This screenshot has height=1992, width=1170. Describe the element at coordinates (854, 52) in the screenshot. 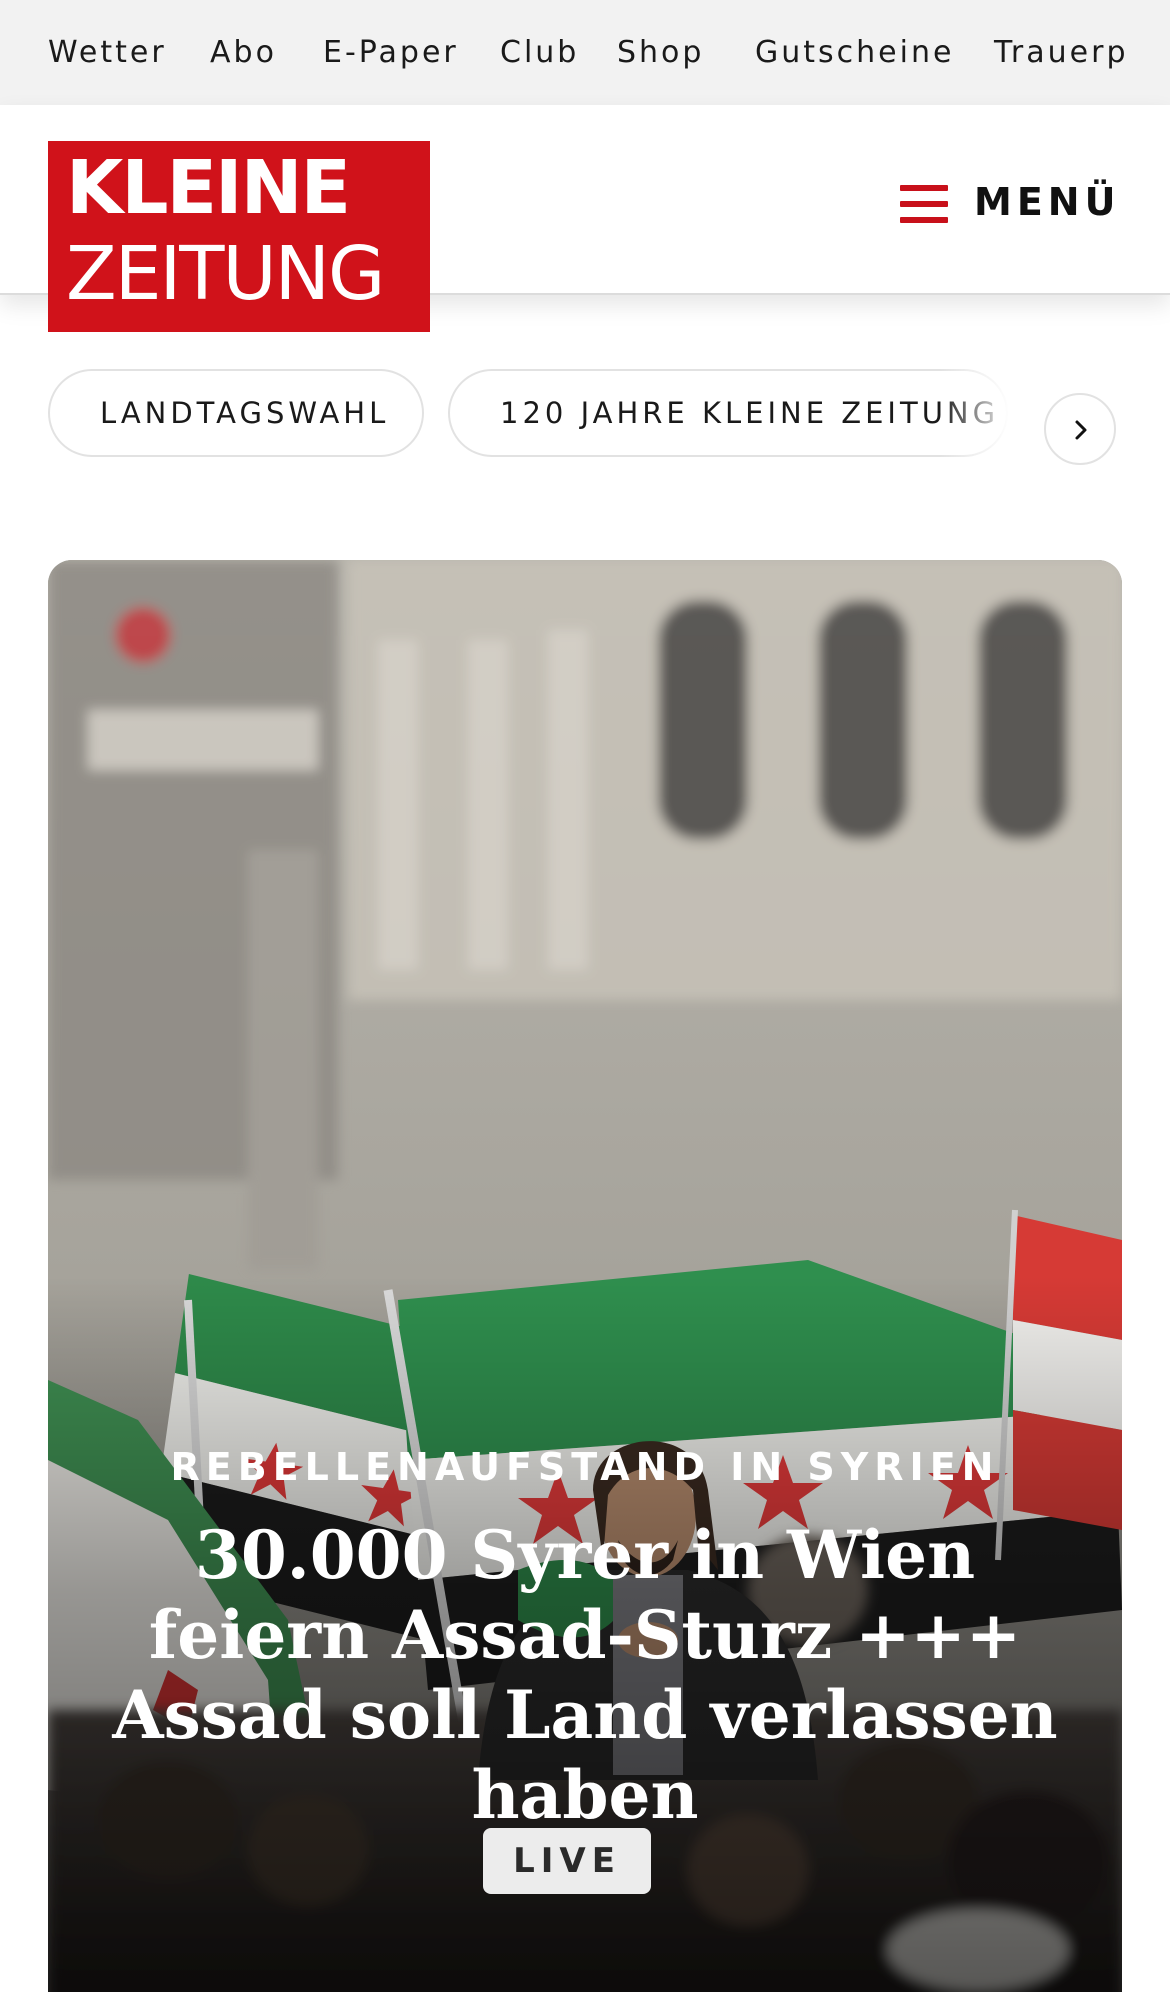

I see `service-nav-gutscheine: Gutscheine` at that location.